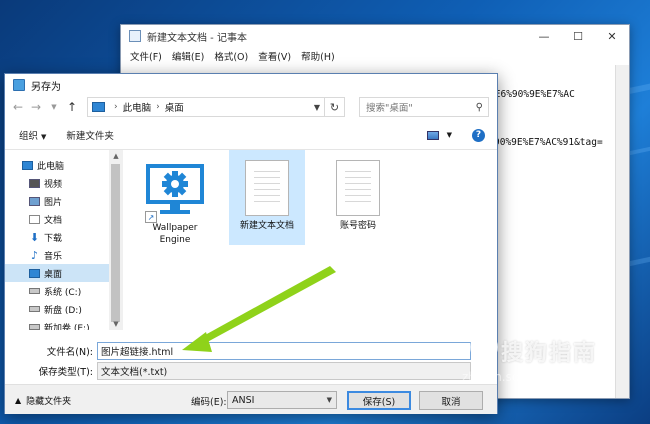 The height and width of the screenshot is (424, 650). I want to click on search-input: 搜索"桌面" ⚲, so click(424, 107).